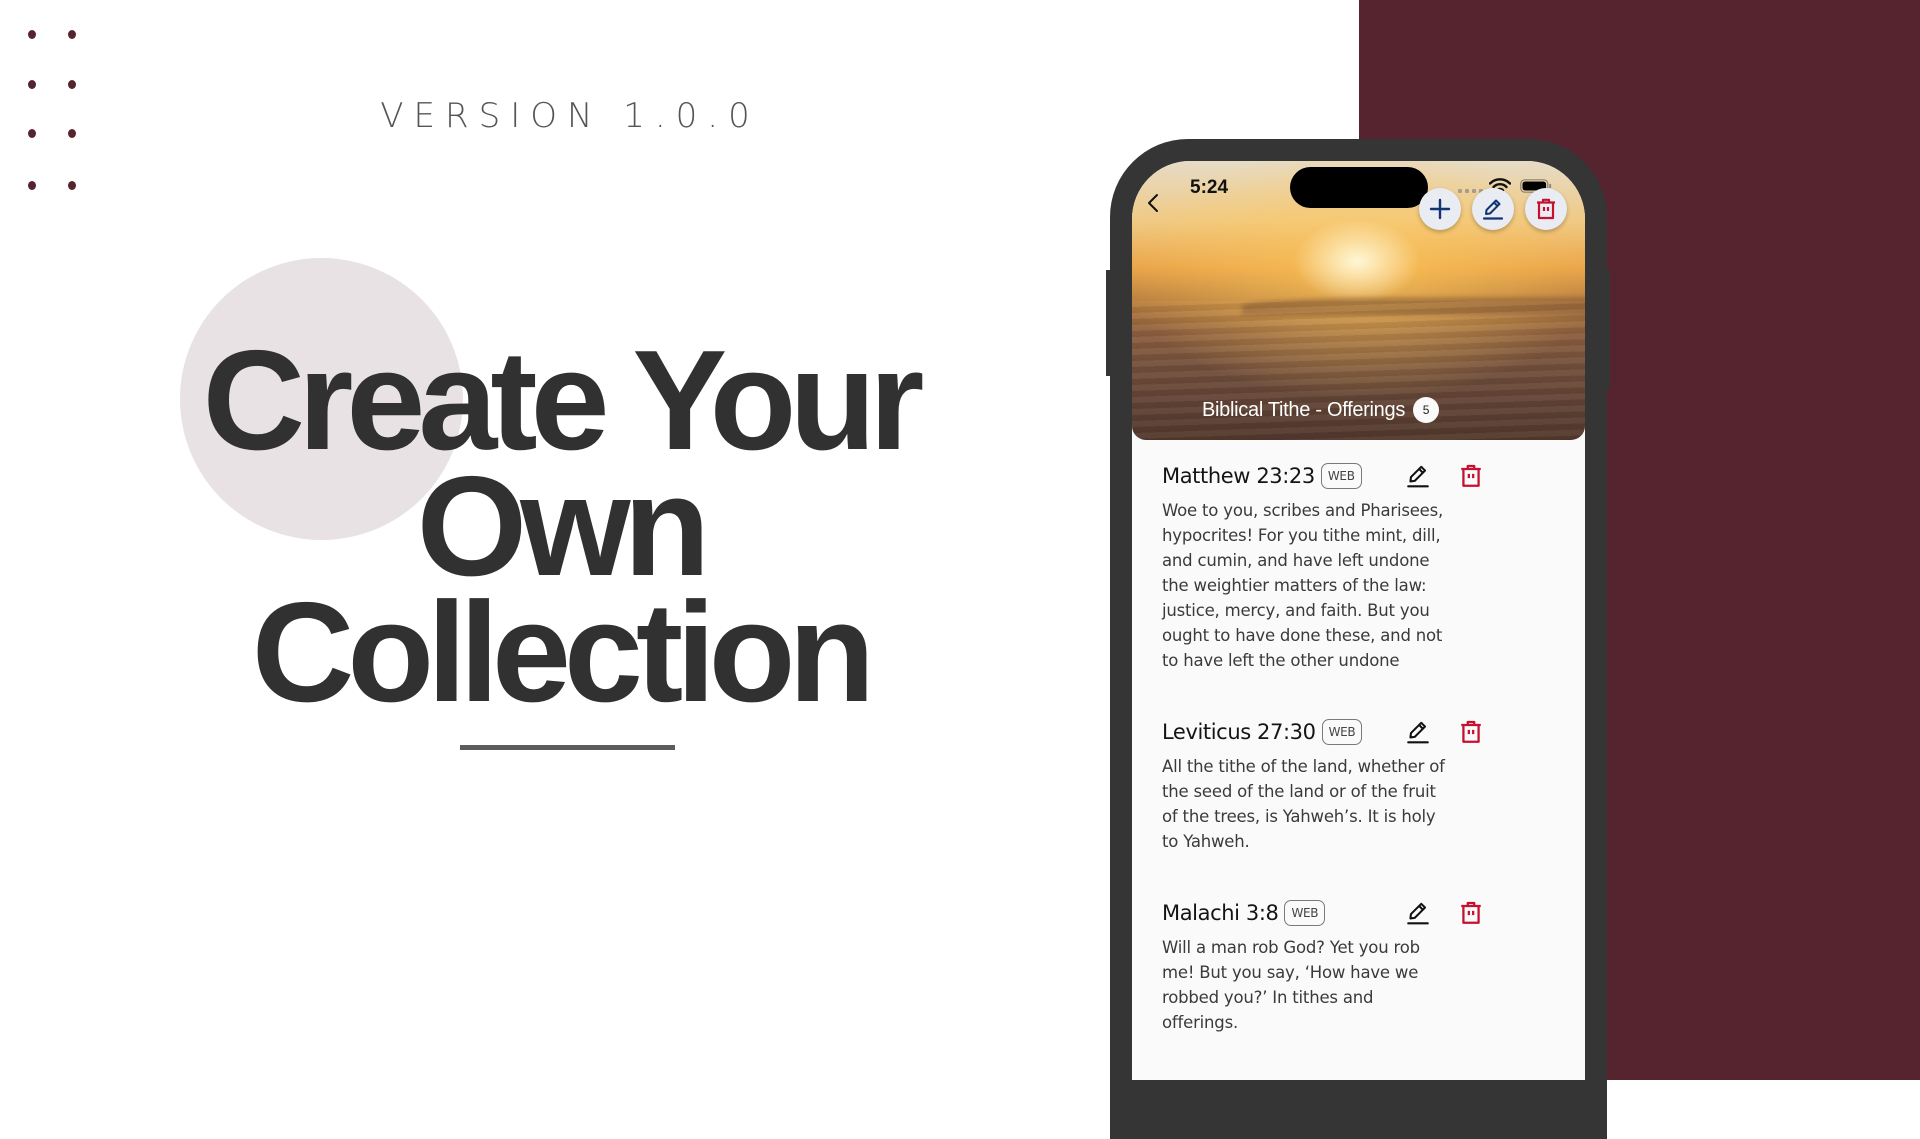 This screenshot has width=1920, height=1139. I want to click on add-verse-button, so click(1440, 209).